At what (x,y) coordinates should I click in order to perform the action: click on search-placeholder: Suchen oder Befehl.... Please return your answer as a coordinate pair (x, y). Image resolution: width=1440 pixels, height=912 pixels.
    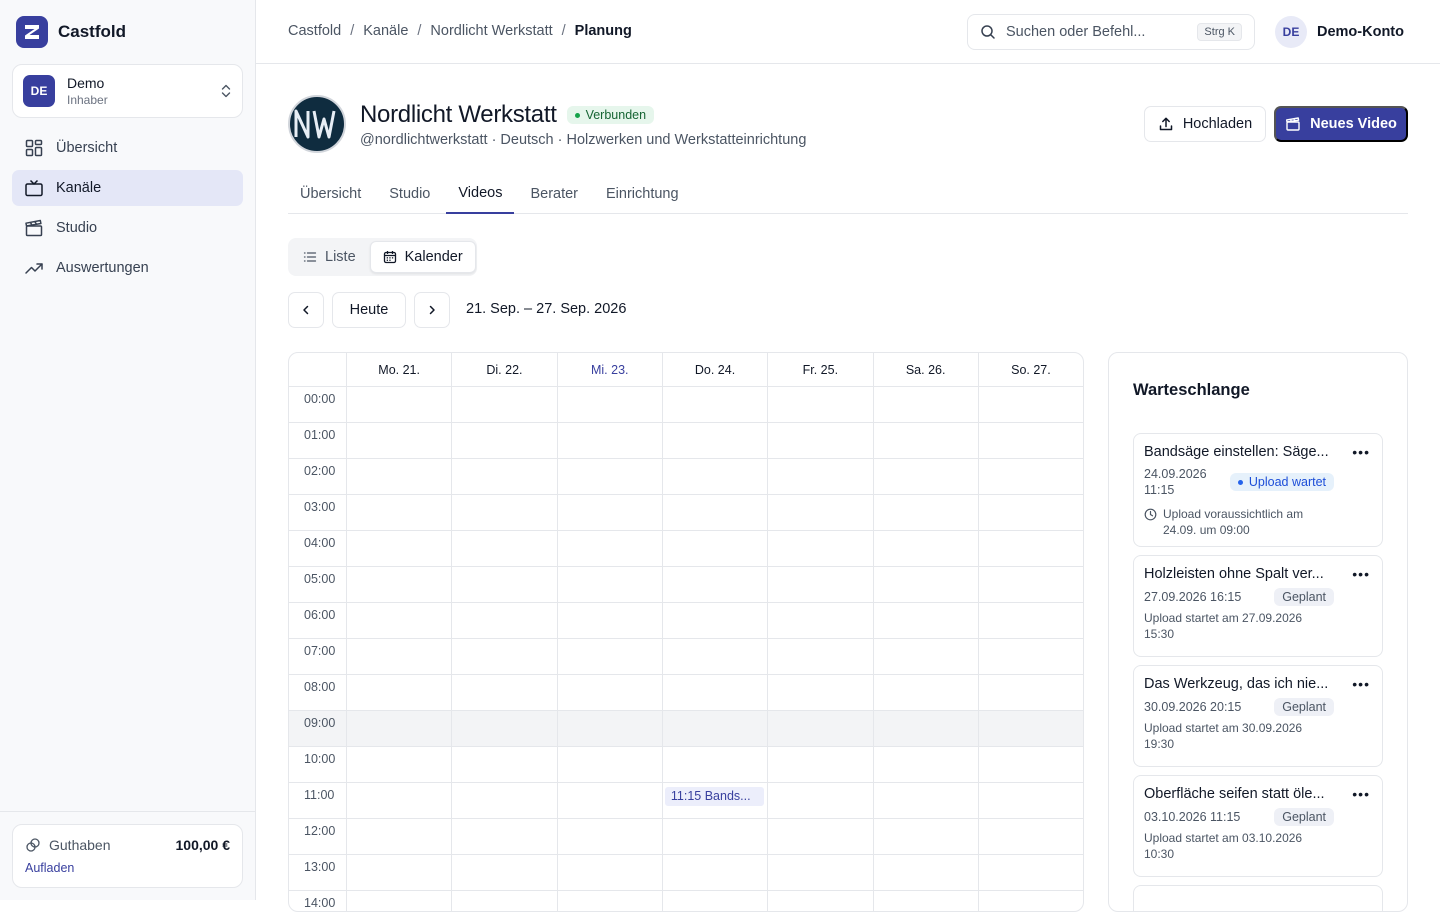
    Looking at the image, I should click on (1076, 32).